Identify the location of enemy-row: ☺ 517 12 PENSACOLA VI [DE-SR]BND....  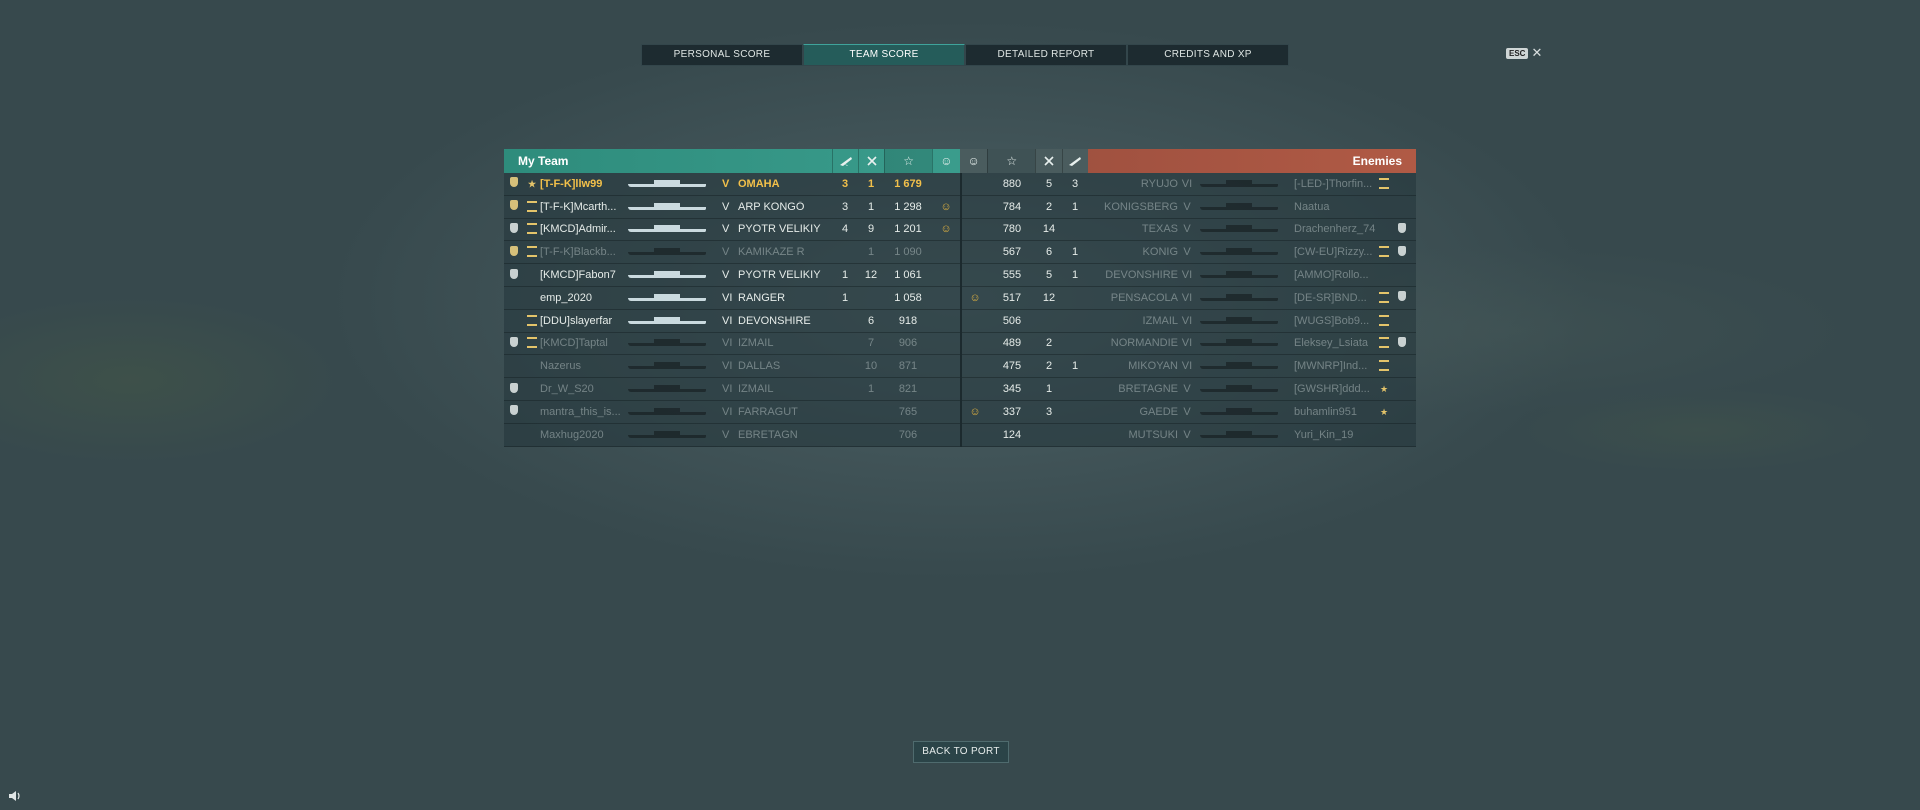
(1189, 298).